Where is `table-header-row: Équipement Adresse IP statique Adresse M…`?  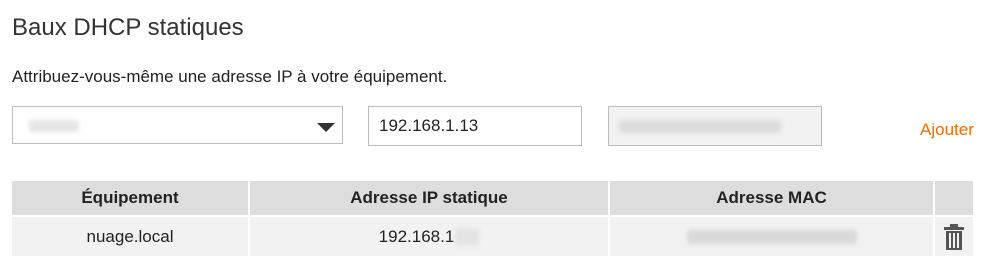 table-header-row: Équipement Adresse IP statique Adresse M… is located at coordinates (492, 199).